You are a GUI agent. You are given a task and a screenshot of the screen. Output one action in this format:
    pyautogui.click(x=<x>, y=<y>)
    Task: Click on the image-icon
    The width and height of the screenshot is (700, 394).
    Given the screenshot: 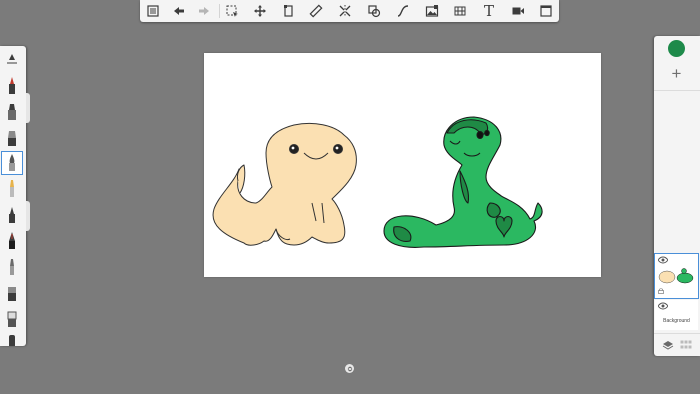 What is the action you would take?
    pyautogui.click(x=432, y=11)
    